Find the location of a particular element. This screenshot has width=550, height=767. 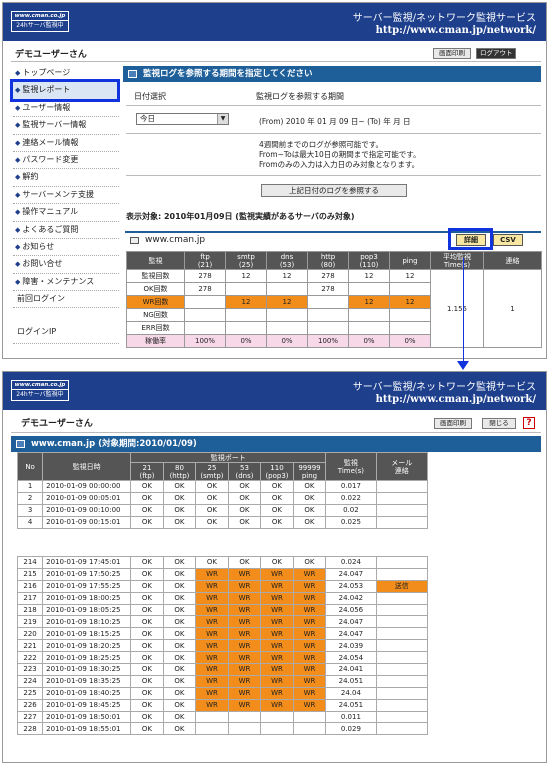

table-row: 3 2010-01-09 00:10:00 OK OK OK OK OK OK 0.02 is located at coordinates (222, 510).